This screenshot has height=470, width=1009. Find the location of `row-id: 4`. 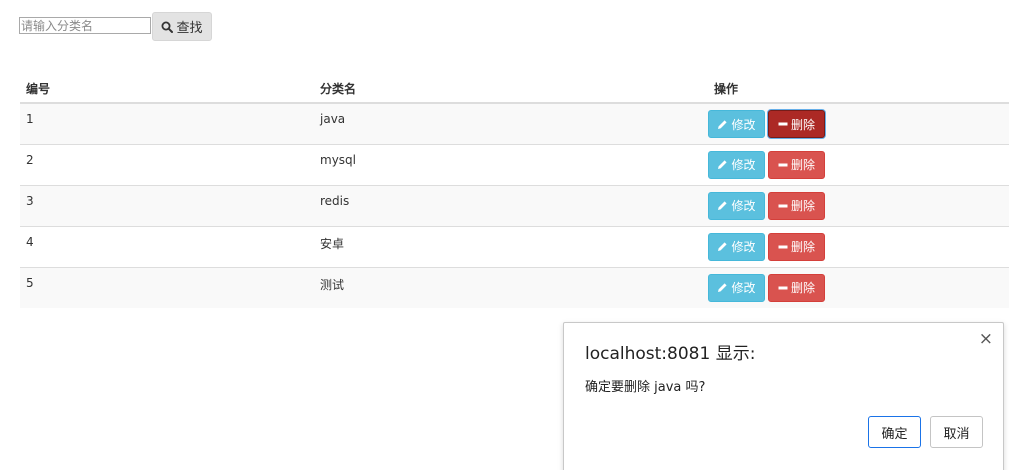

row-id: 4 is located at coordinates (167, 246).